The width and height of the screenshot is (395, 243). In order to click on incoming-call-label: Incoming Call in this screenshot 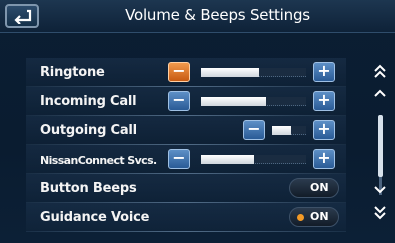, I will do `click(88, 101)`.